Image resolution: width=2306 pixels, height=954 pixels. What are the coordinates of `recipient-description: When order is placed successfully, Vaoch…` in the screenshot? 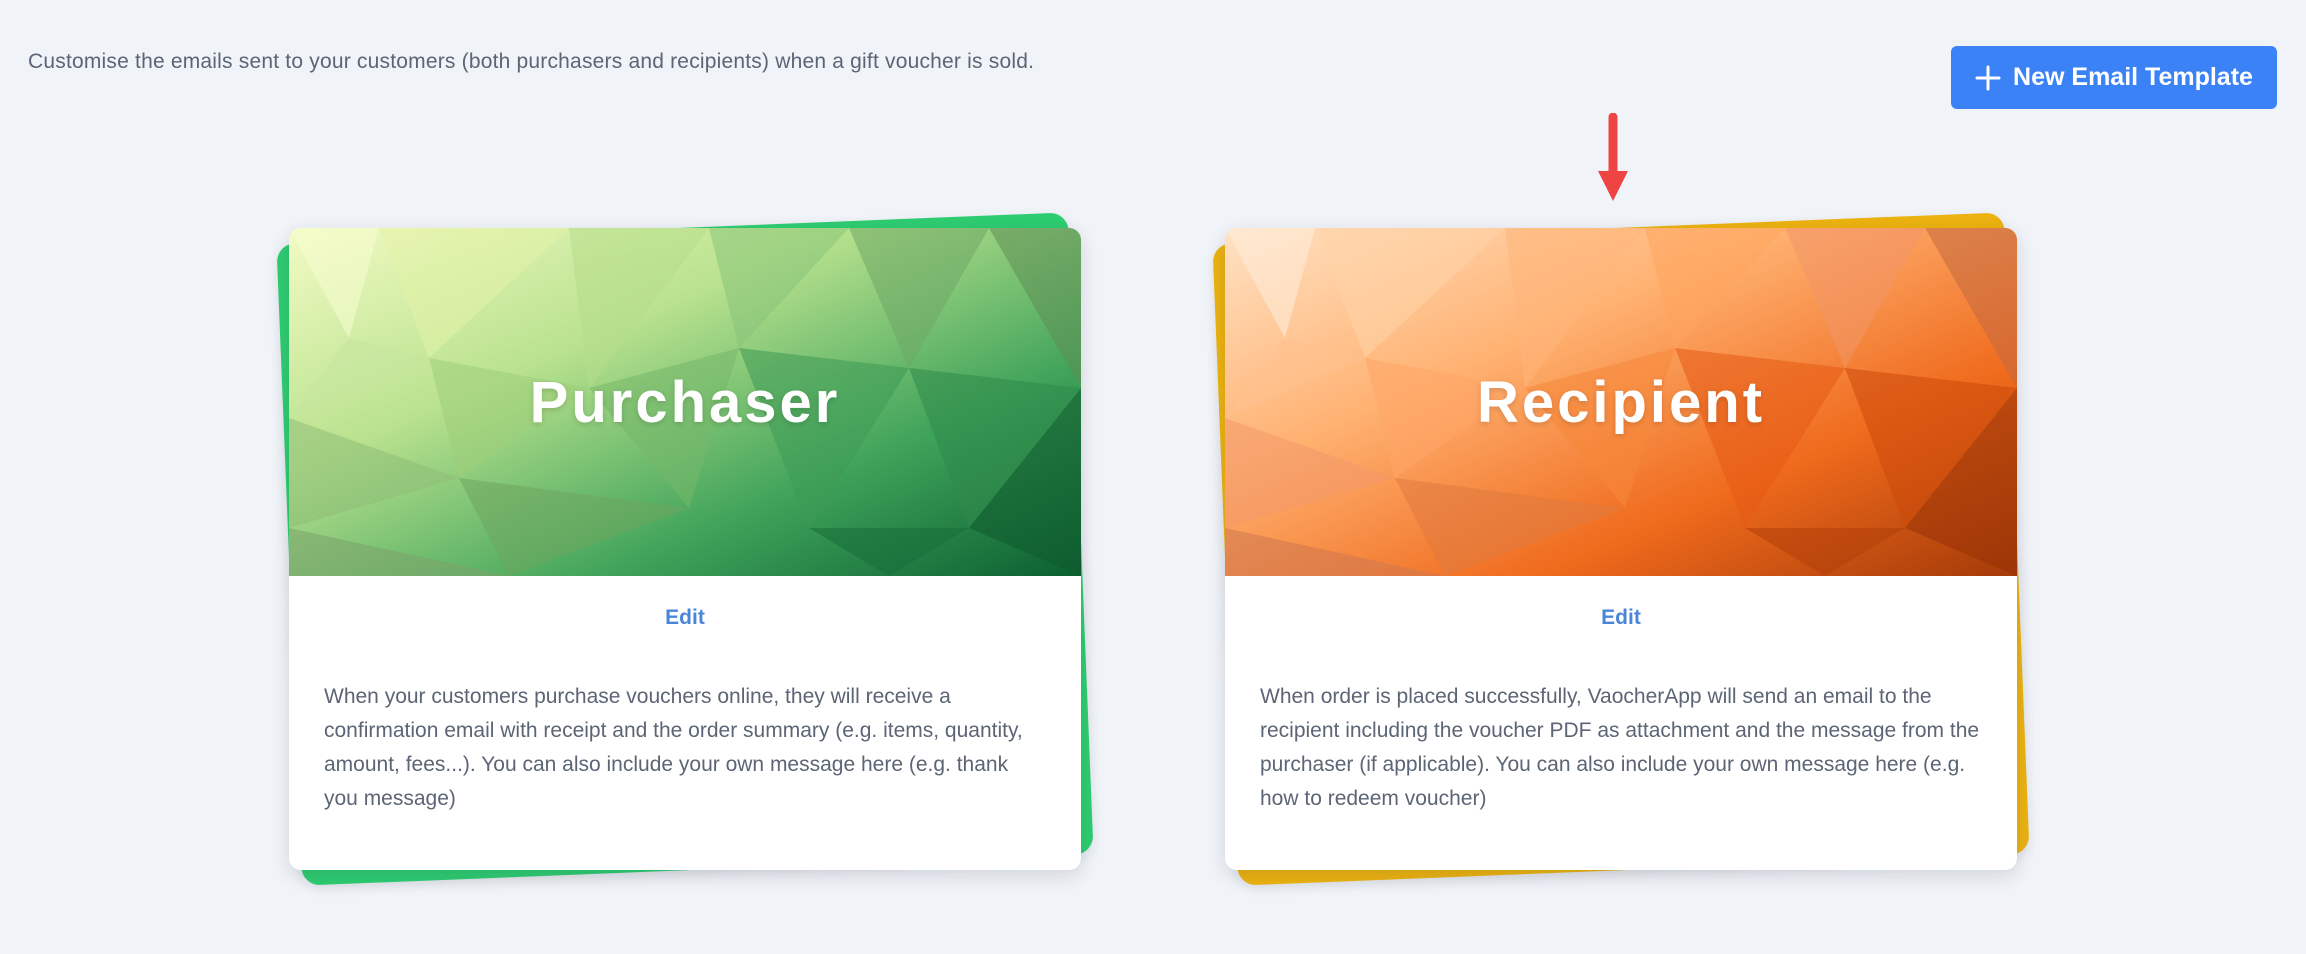 It's located at (1620, 747).